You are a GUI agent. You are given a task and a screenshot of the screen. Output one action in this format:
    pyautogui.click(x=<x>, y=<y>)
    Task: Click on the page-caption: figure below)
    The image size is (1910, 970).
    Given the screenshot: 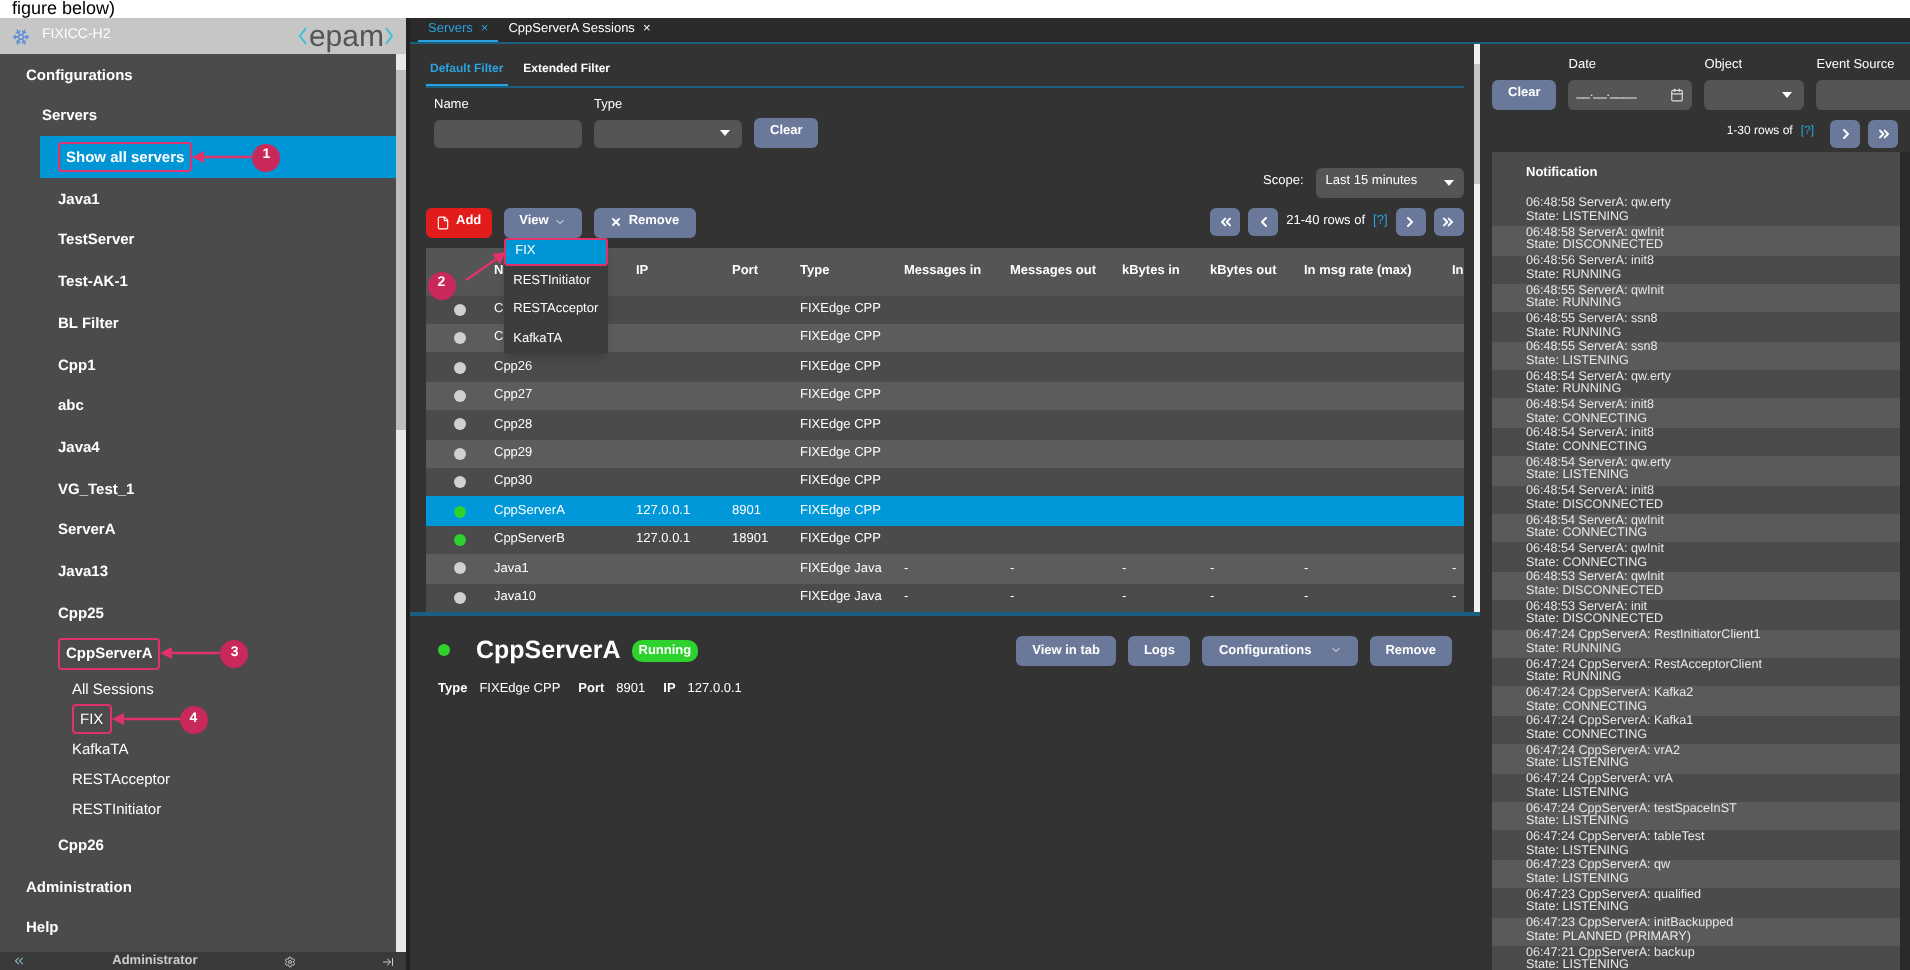 What is the action you would take?
    pyautogui.click(x=64, y=9)
    